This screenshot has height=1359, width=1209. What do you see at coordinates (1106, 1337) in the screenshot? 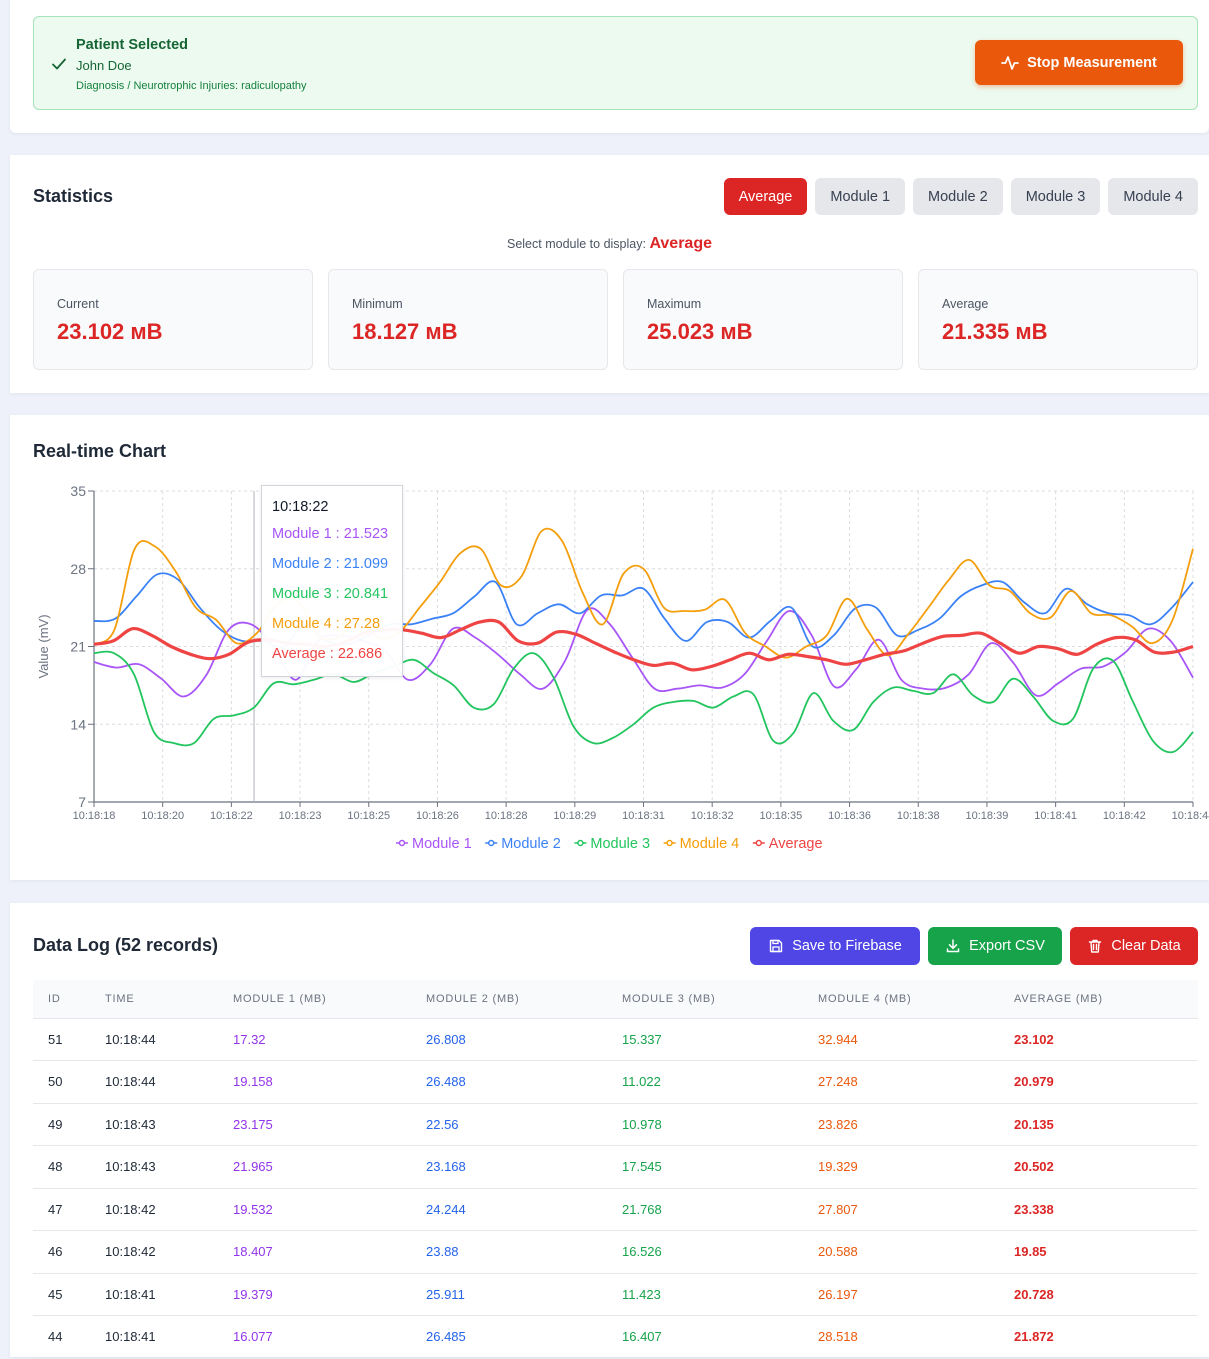
I see `cell-average: 21.872` at bounding box center [1106, 1337].